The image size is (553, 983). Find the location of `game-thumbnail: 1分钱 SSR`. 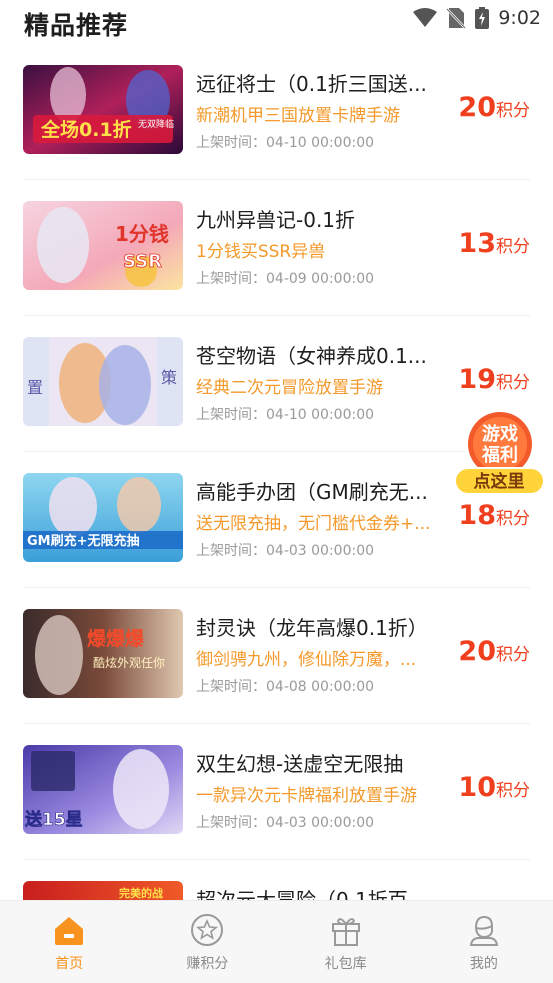

game-thumbnail: 1分钱 SSR is located at coordinates (103, 245).